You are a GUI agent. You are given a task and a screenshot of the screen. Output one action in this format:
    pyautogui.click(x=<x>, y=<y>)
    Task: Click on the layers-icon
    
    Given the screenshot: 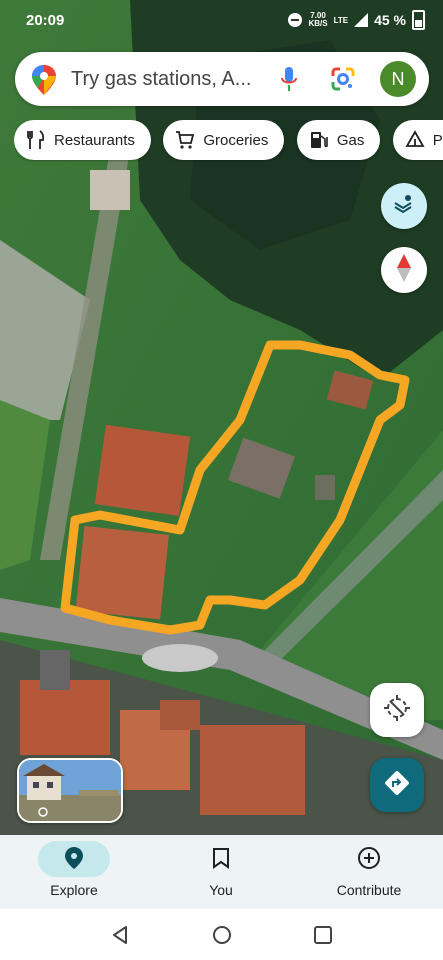 What is the action you would take?
    pyautogui.click(x=404, y=206)
    